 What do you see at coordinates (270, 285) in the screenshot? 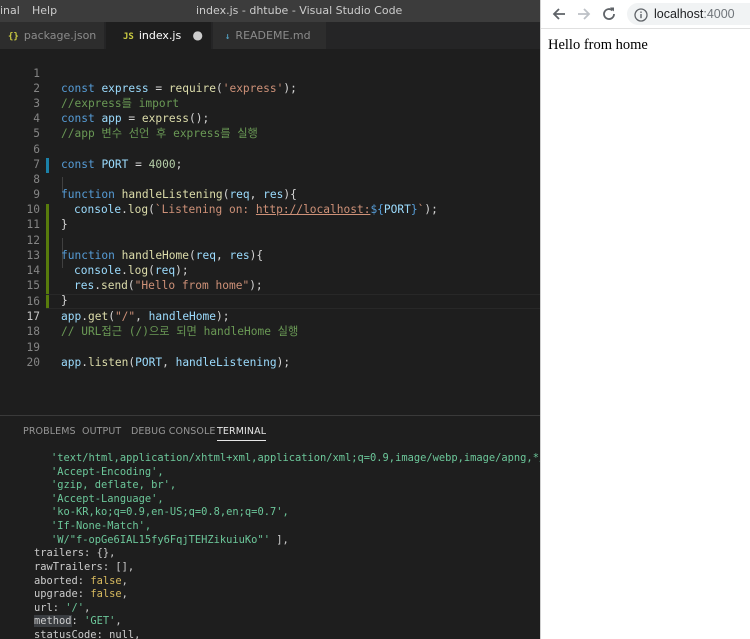
I see `code-line-15: 15 }` at bounding box center [270, 285].